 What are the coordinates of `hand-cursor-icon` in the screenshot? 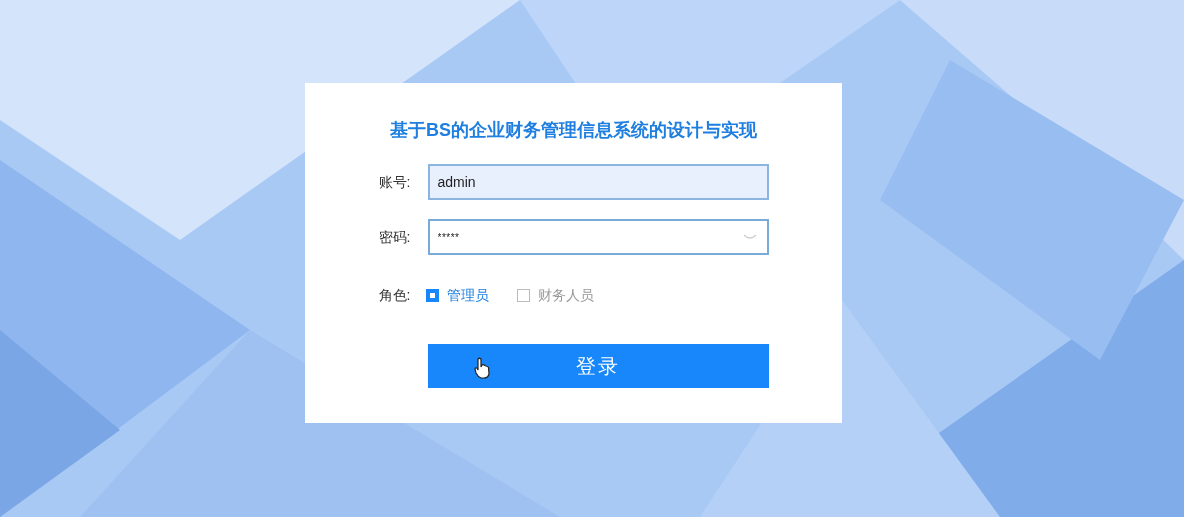 It's located at (481, 368).